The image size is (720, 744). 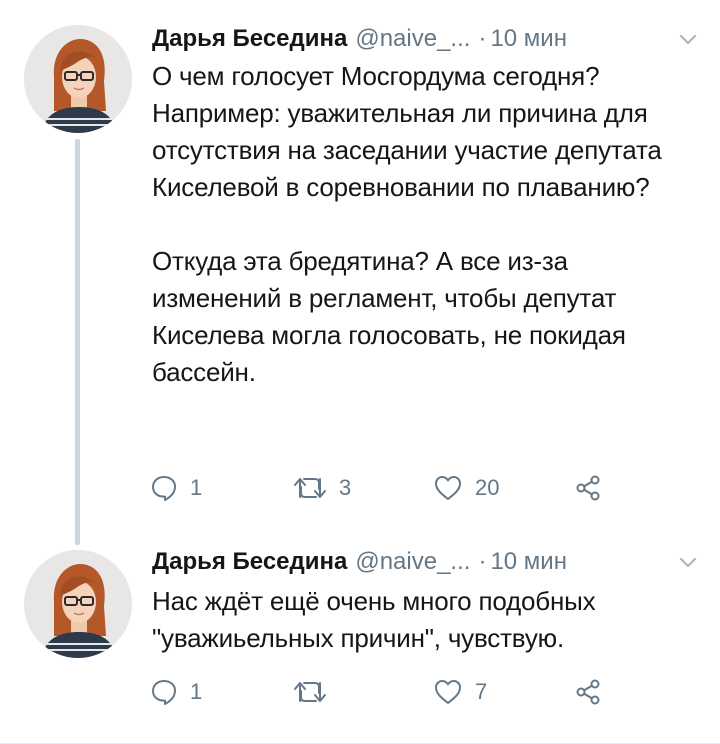 I want to click on retweet-count: 3, so click(x=345, y=487).